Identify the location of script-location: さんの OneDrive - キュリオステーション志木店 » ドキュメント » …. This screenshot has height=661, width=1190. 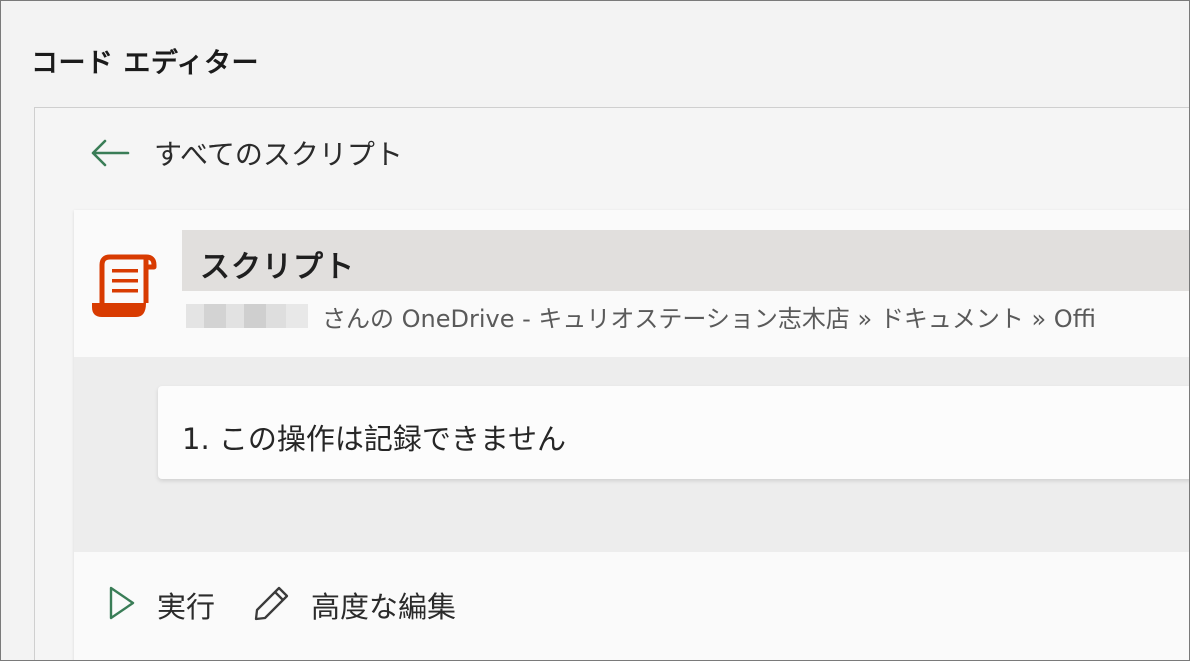
(687, 316).